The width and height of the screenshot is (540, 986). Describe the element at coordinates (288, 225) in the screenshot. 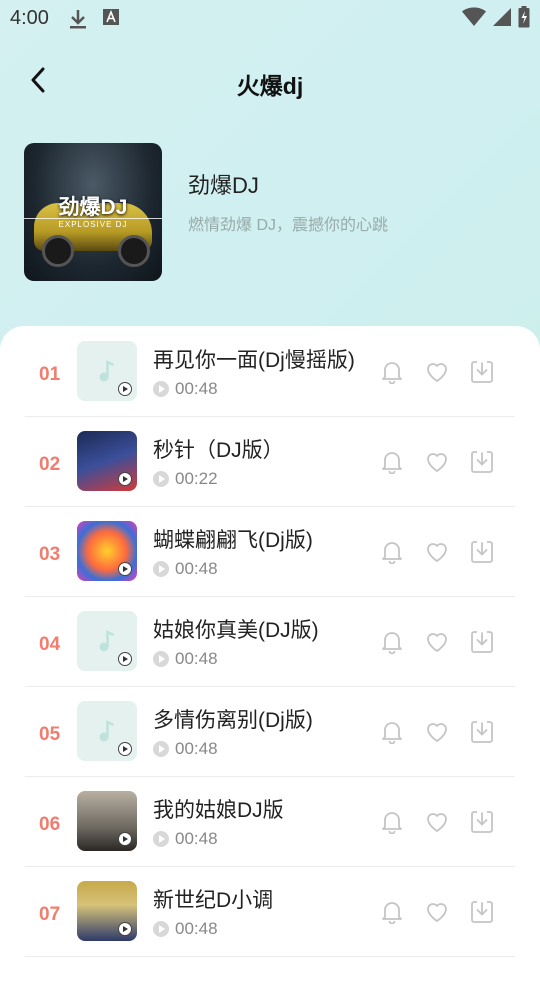

I see `playlist-description: 燃情劲爆 DJ，震撼你的心跳` at that location.